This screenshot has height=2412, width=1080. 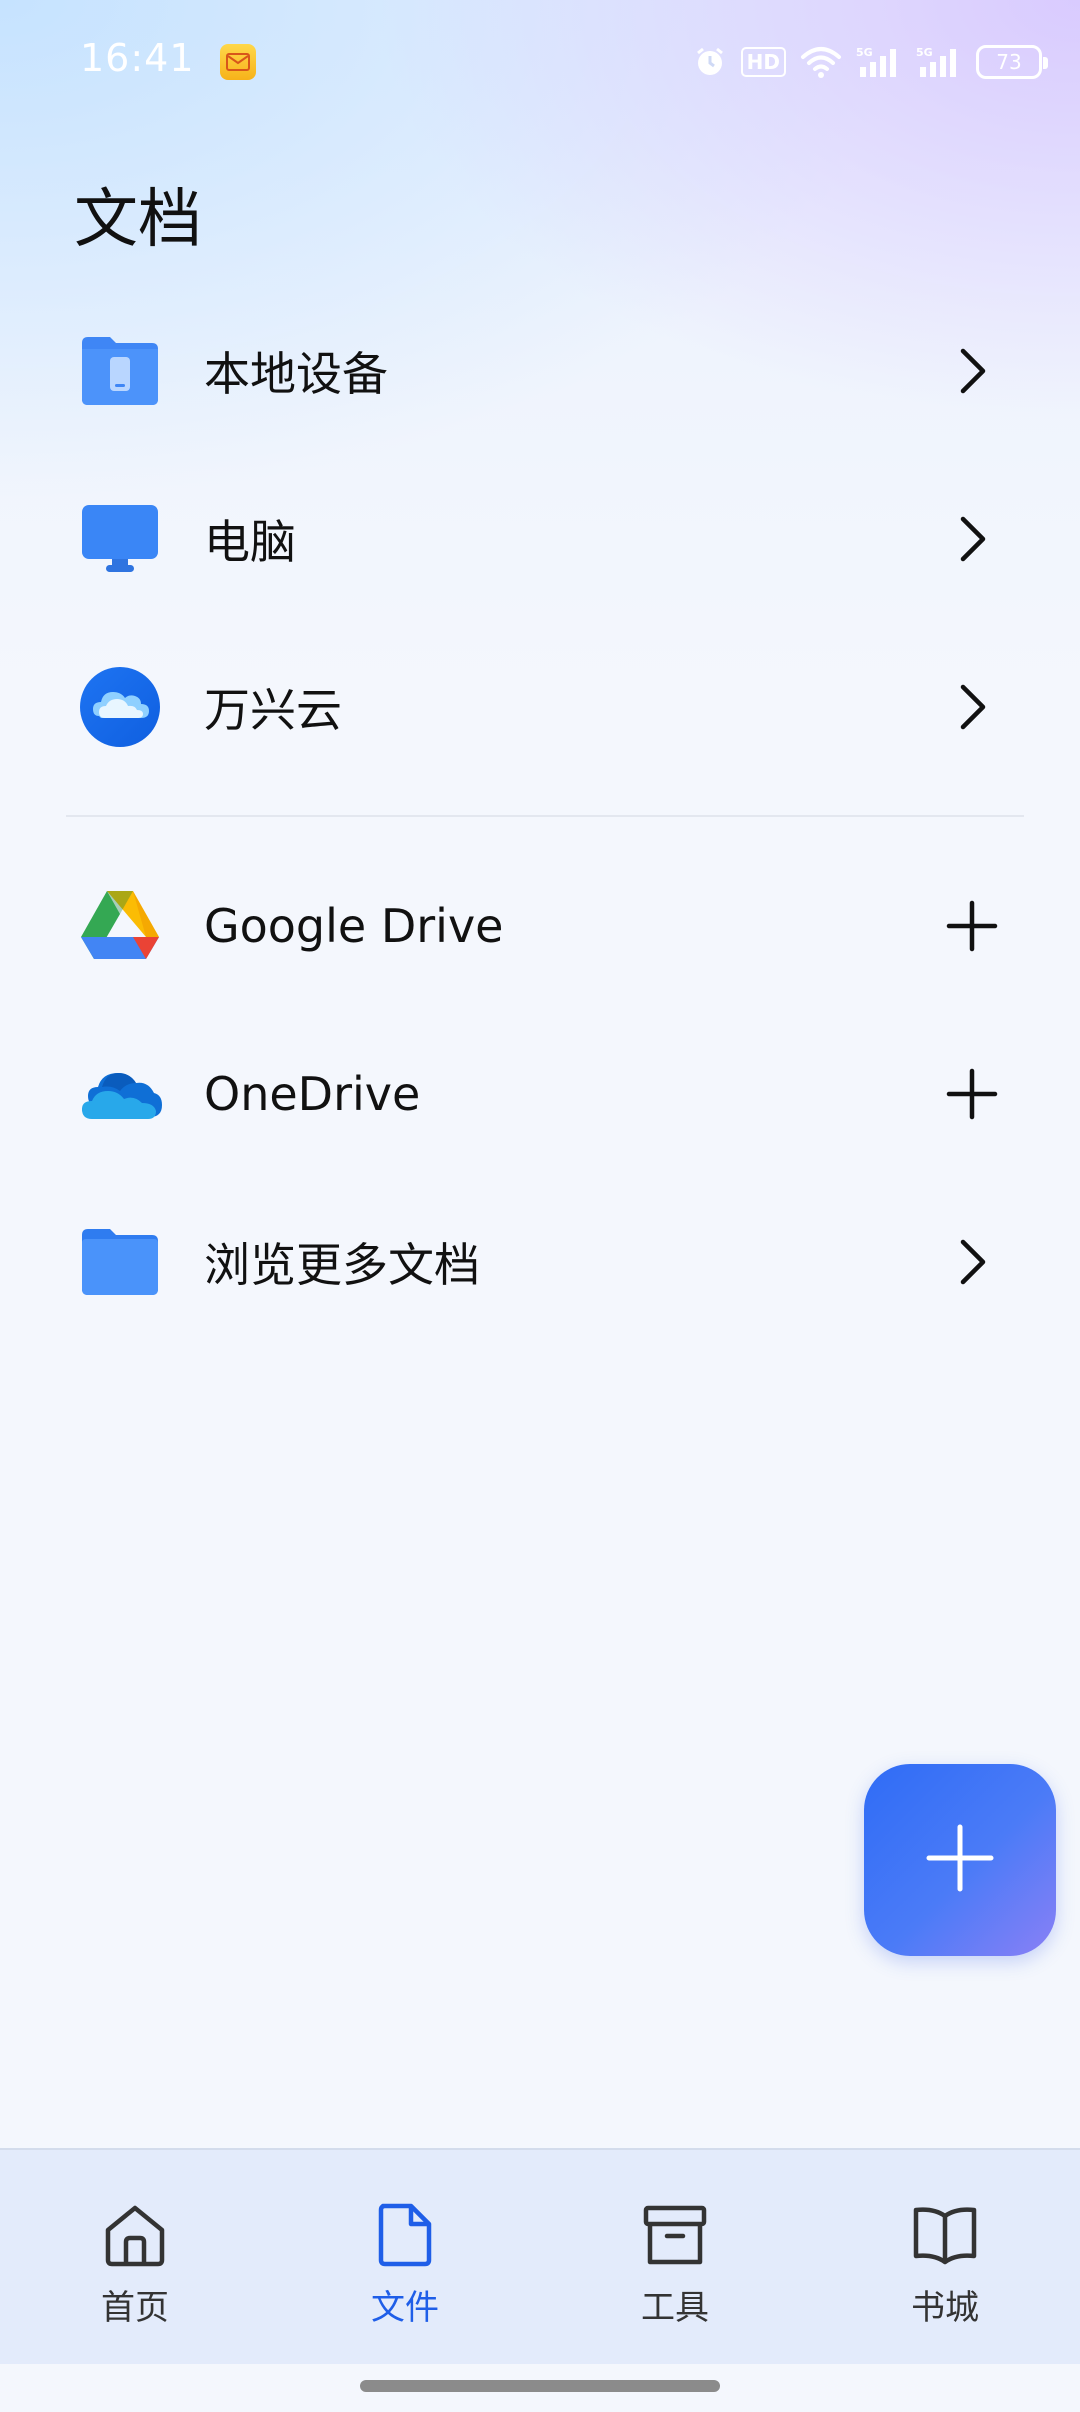 I want to click on status-icons: HD 5G 5G 73, so click(x=870, y=62).